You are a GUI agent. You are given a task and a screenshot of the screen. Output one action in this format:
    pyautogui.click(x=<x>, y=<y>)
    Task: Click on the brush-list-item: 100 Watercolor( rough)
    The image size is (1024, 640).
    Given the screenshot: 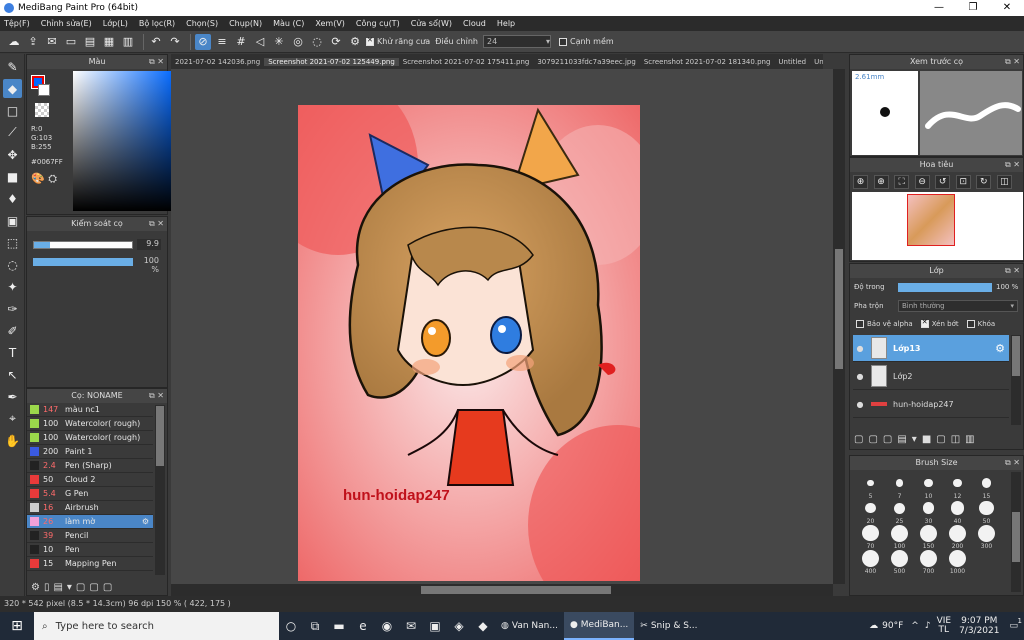 What is the action you would take?
    pyautogui.click(x=90, y=438)
    